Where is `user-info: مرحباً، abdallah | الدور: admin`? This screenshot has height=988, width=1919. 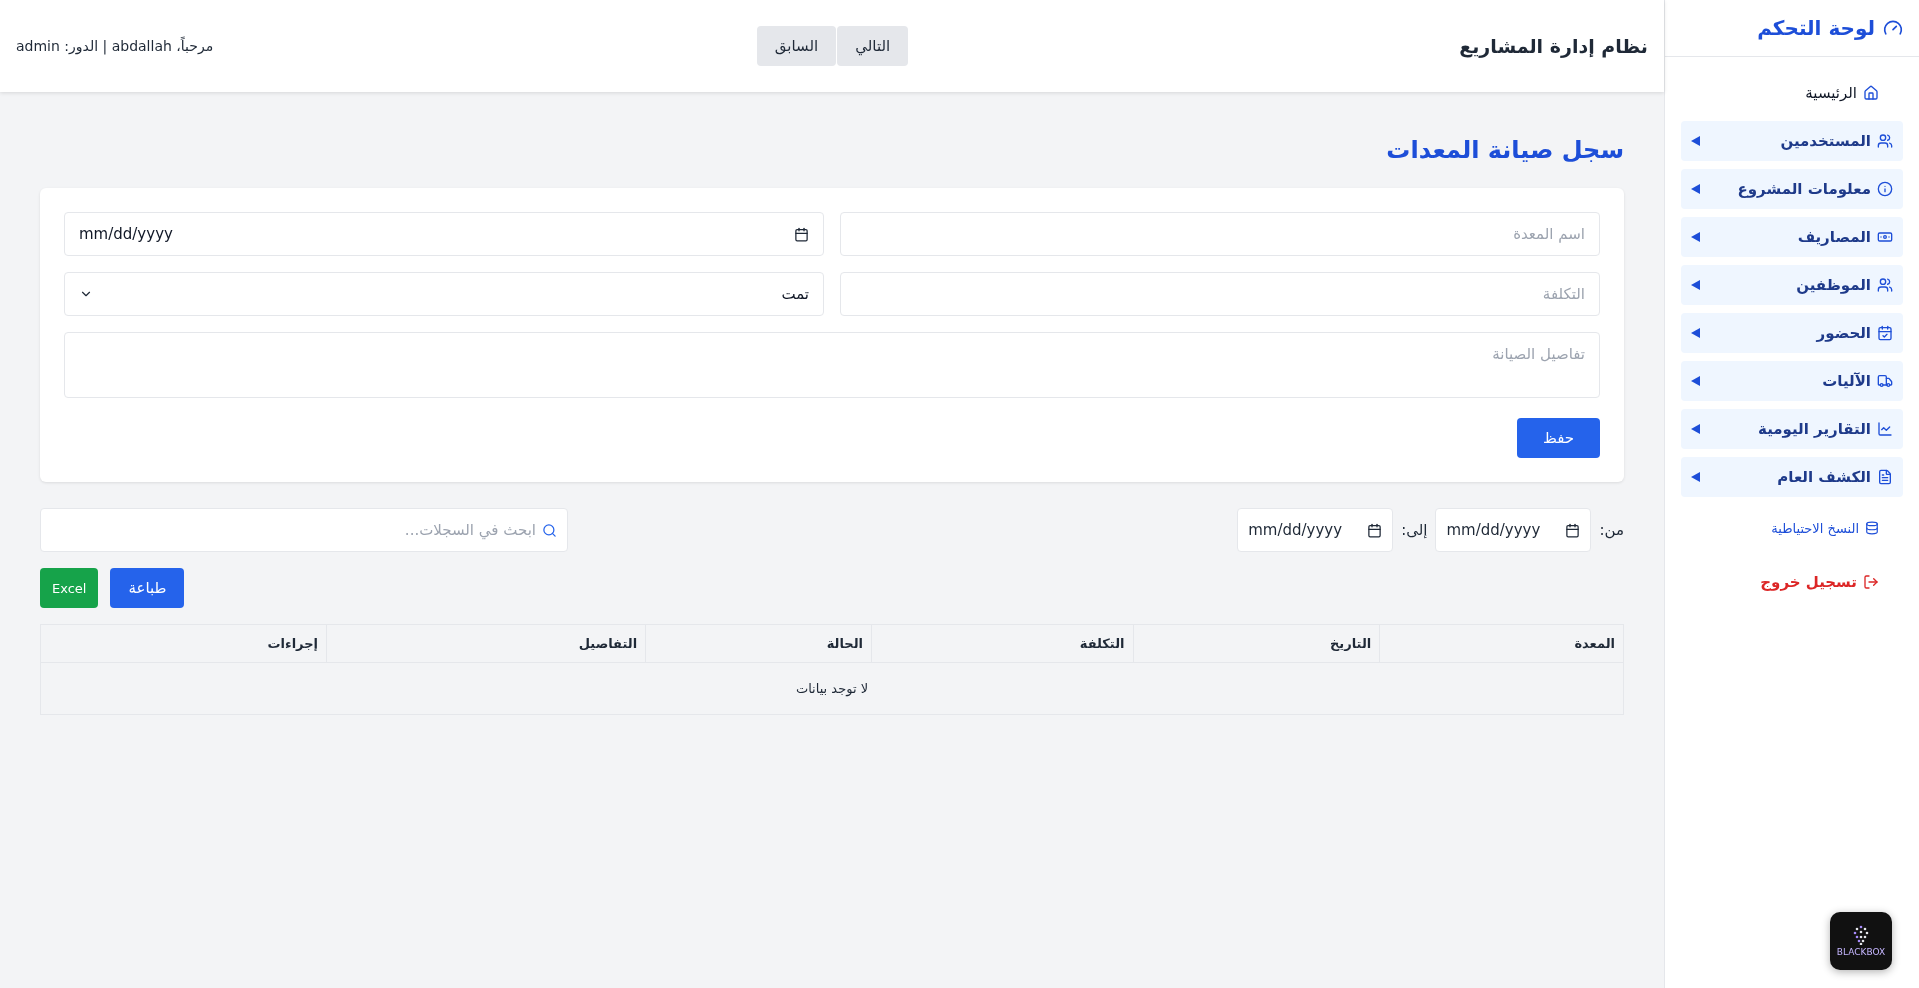
user-info: مرحباً، abdallah | الدور: admin is located at coordinates (115, 46).